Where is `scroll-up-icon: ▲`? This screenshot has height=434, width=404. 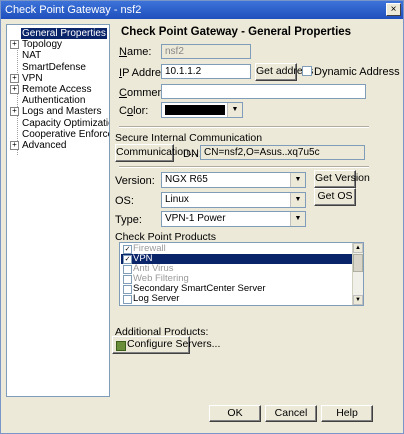 scroll-up-icon: ▲ is located at coordinates (358, 248).